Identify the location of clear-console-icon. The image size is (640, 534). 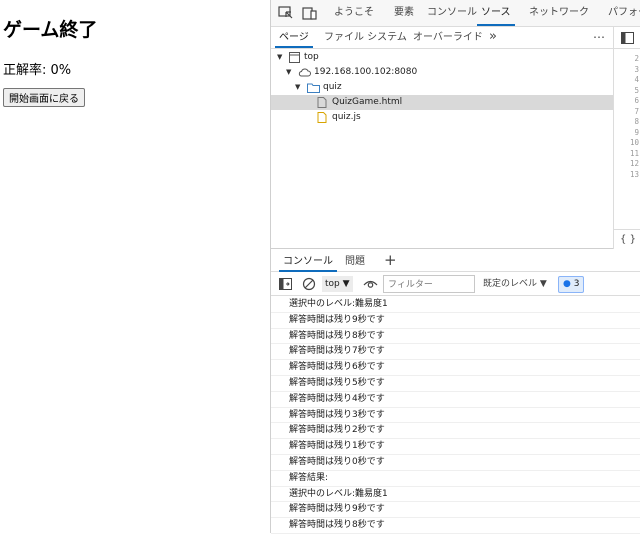
(309, 284).